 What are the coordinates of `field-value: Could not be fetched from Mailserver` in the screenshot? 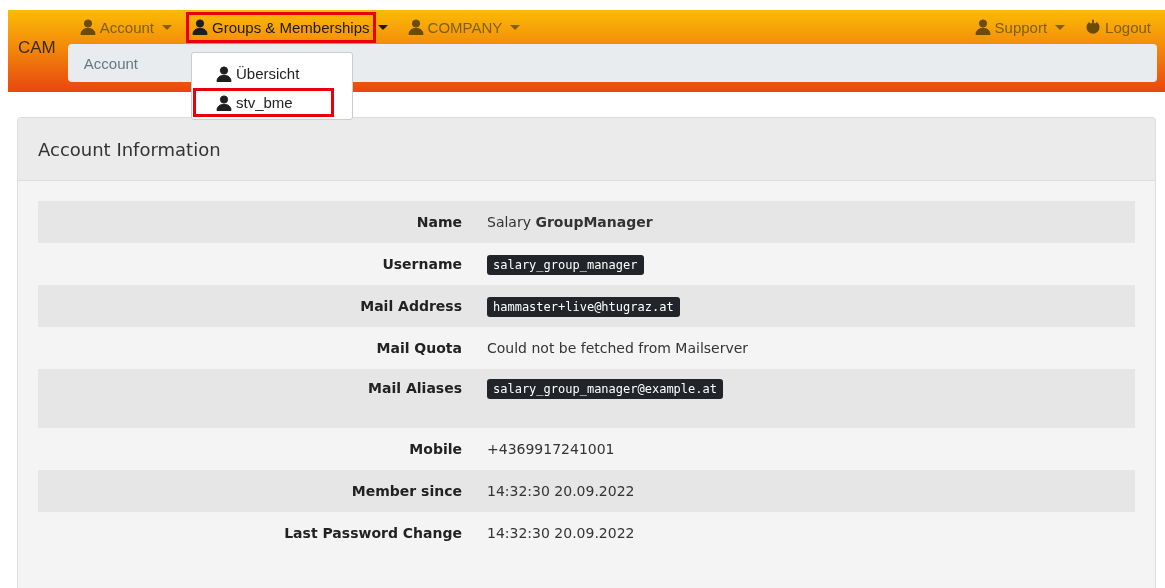 It's located at (618, 348).